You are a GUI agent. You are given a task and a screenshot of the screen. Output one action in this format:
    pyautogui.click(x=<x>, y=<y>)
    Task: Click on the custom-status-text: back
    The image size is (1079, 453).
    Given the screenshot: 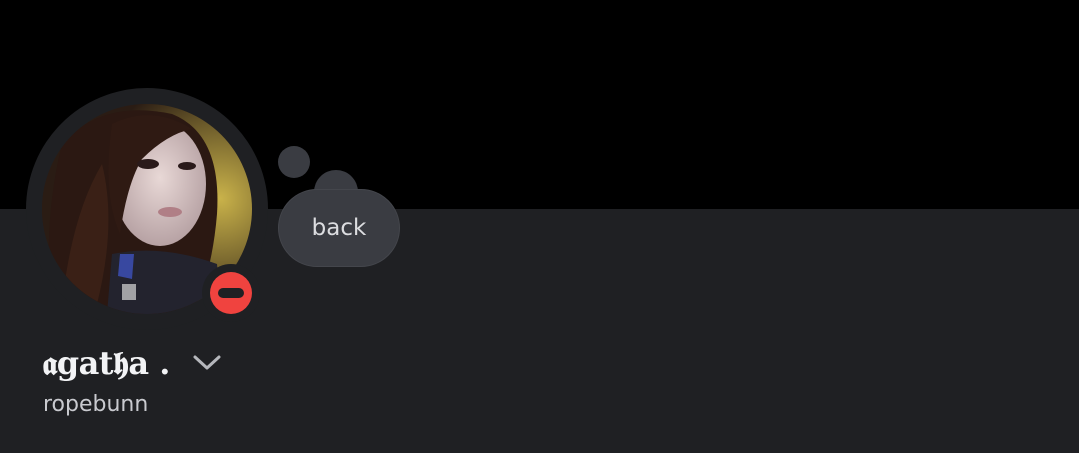 What is the action you would take?
    pyautogui.click(x=339, y=228)
    